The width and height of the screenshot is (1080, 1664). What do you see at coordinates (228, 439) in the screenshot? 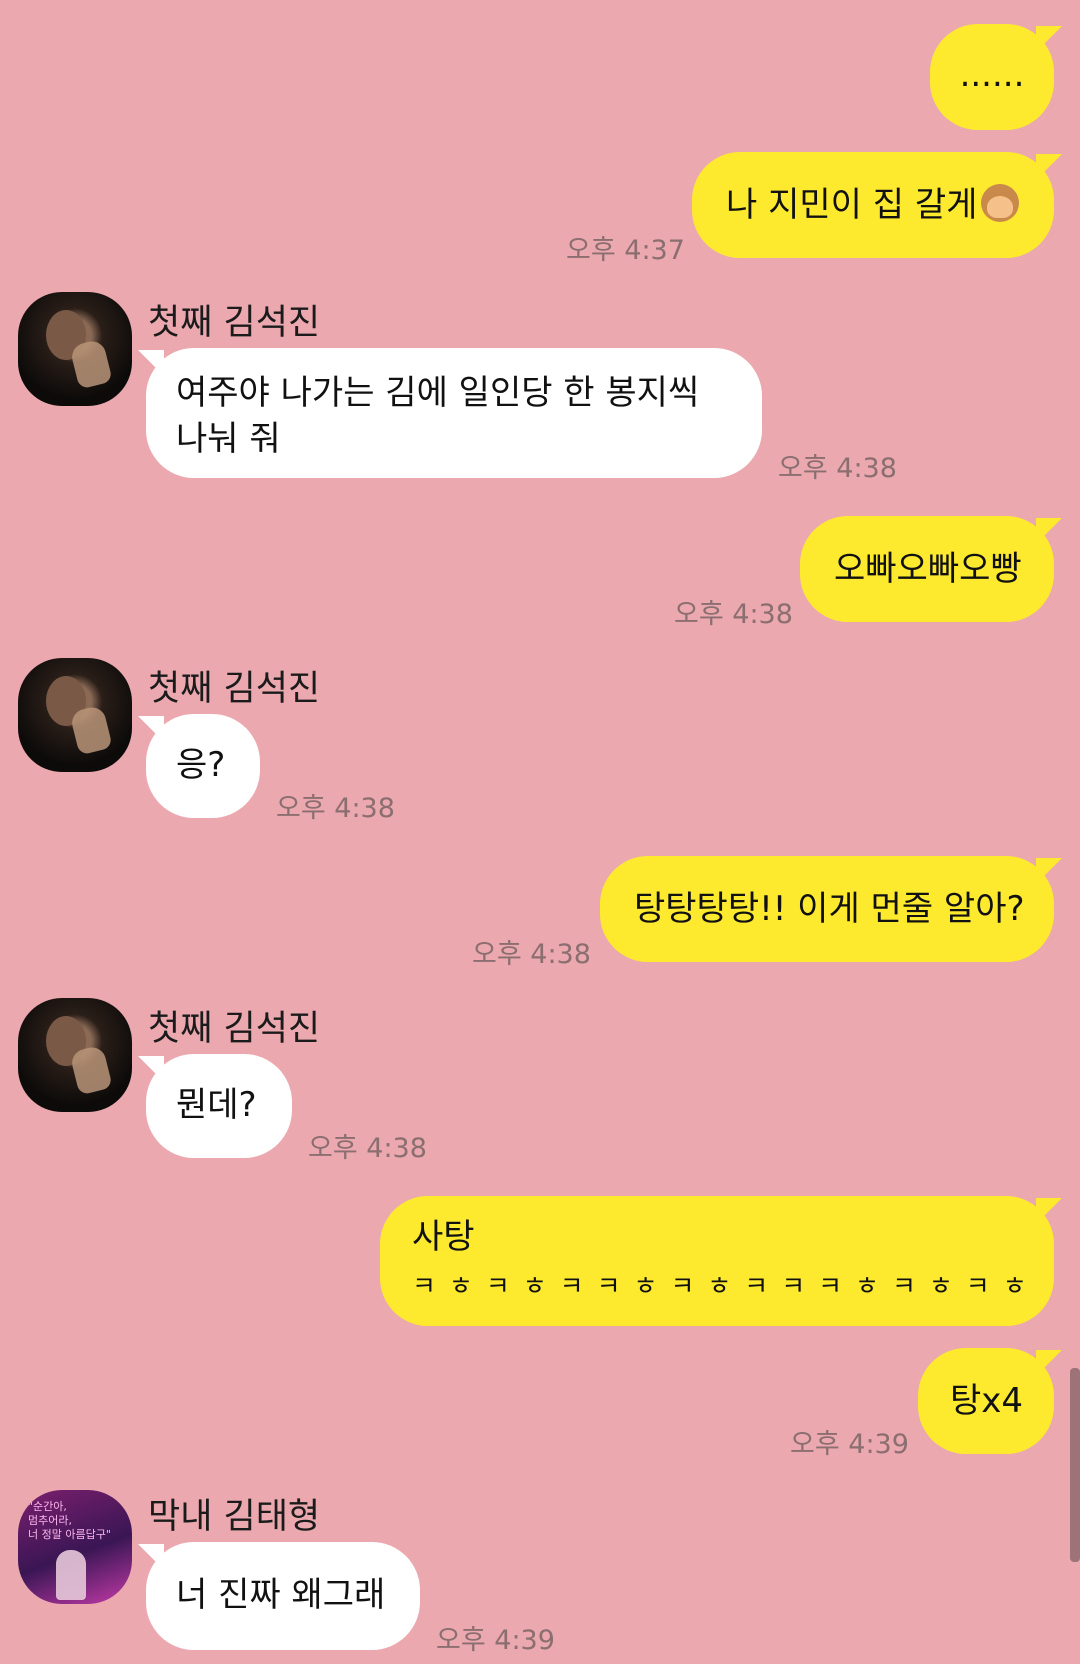
I see `message-text-line: 나눠 줘` at bounding box center [228, 439].